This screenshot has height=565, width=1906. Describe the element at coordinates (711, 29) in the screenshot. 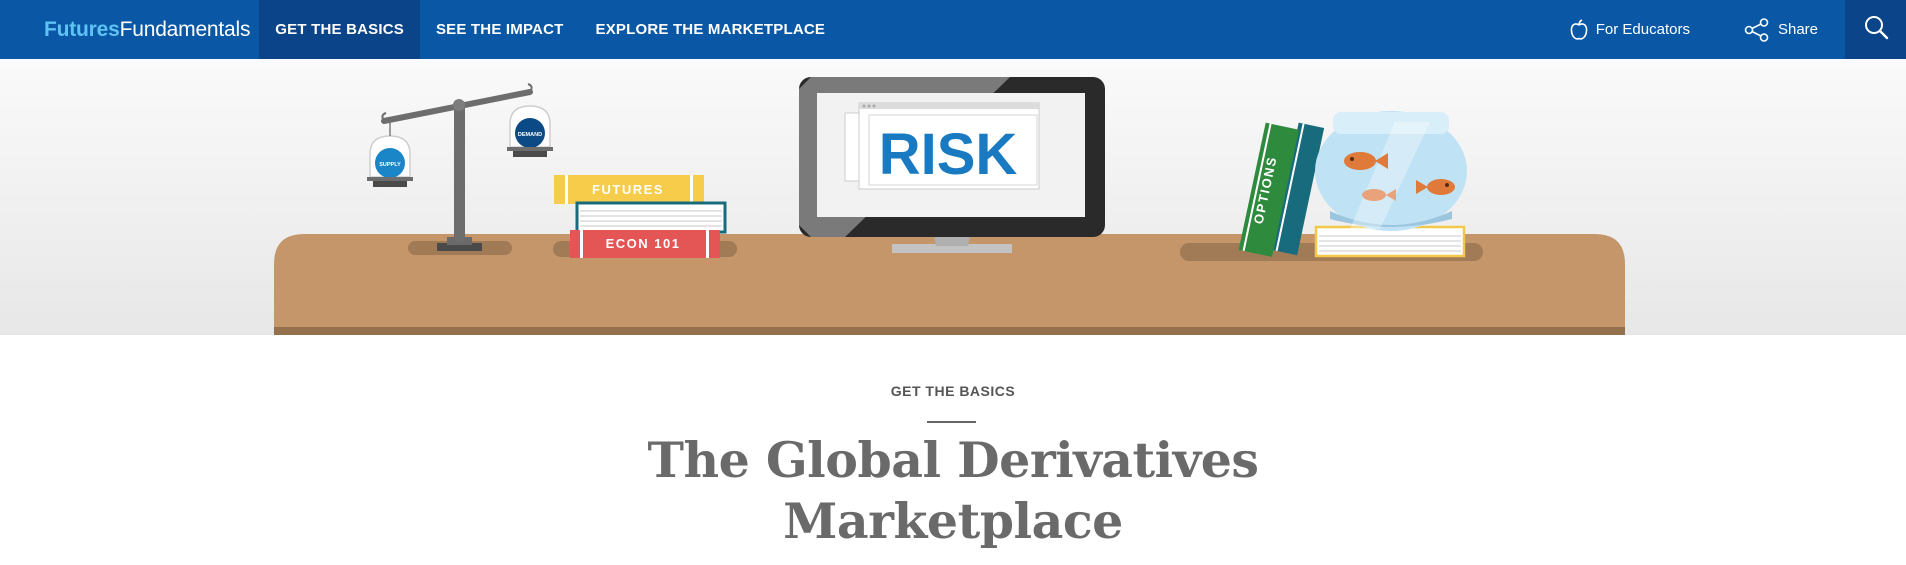

I see `nav-explore-the-marketplace: EXPLORE THE MARKETPLACE` at that location.